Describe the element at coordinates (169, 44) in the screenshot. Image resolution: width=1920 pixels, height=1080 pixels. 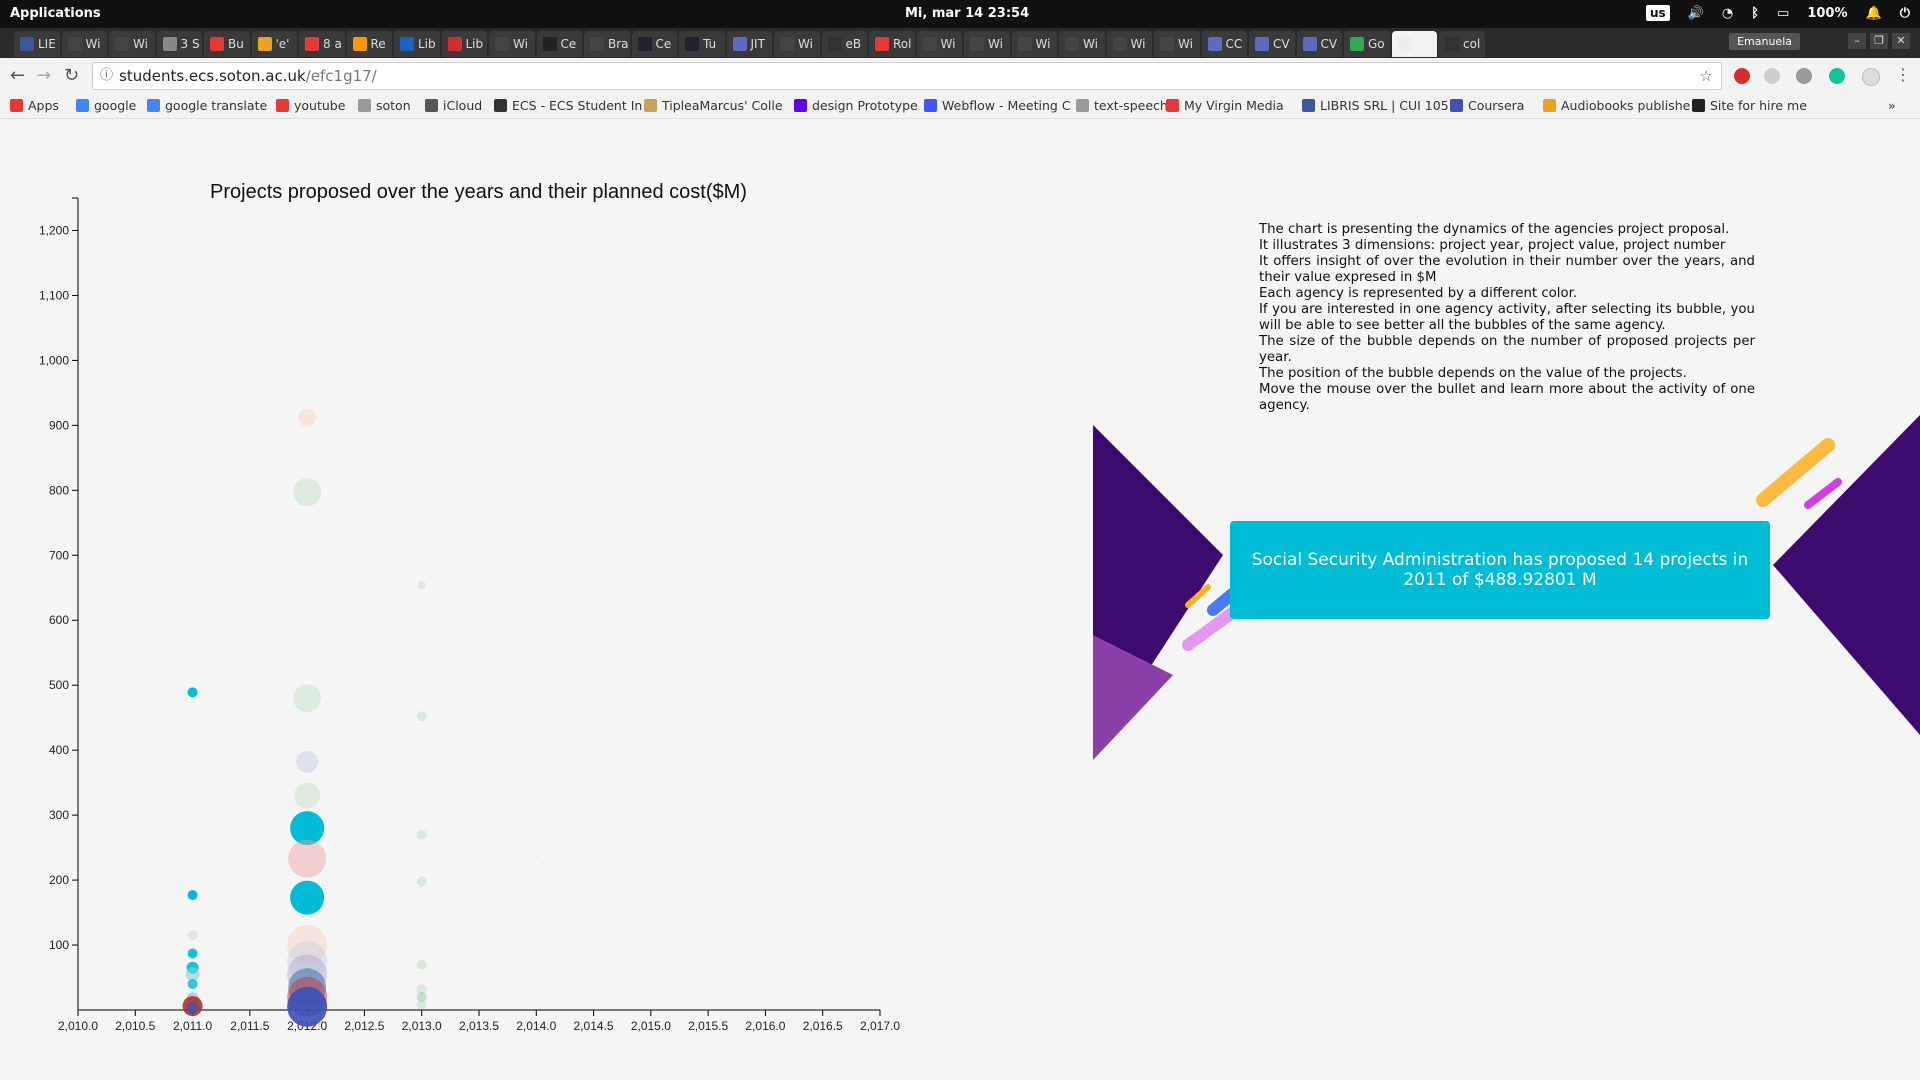
I see `tab-favicon-icon` at that location.